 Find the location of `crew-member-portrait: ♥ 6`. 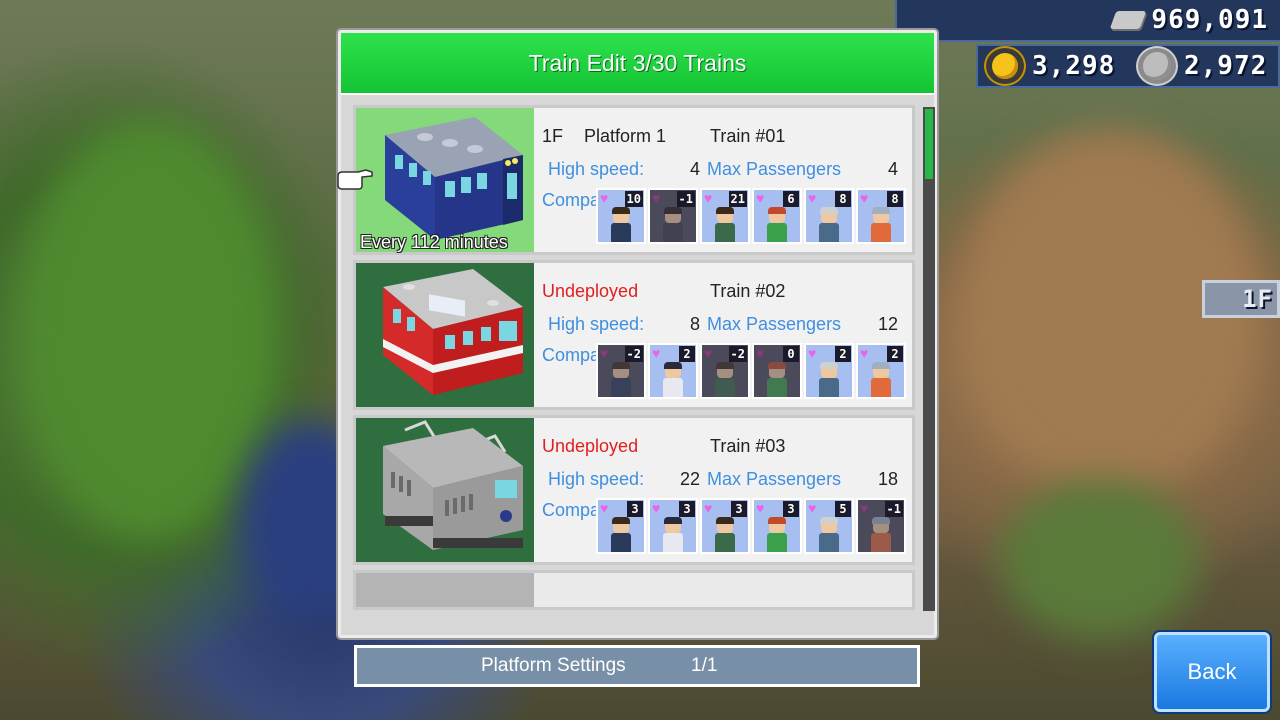

crew-member-portrait: ♥ 6 is located at coordinates (777, 216).